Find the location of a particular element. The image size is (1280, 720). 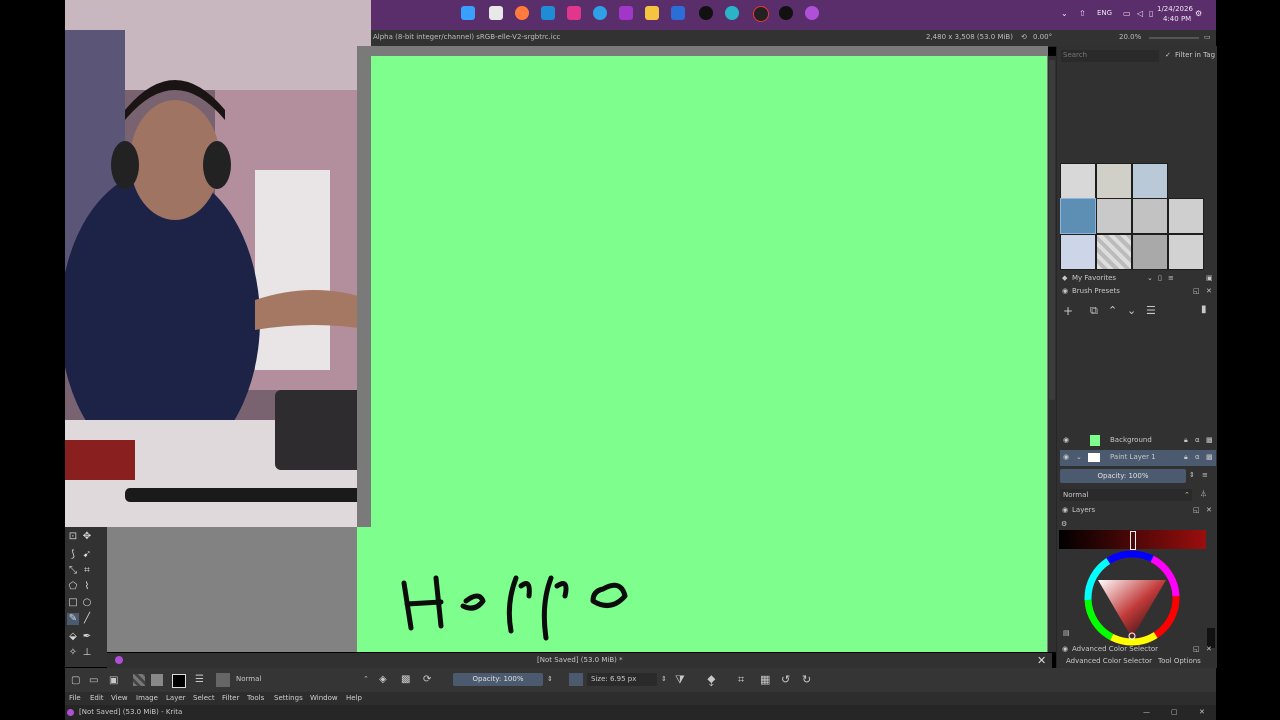

opacity-slider: Opacity: 100% is located at coordinates (498, 679).